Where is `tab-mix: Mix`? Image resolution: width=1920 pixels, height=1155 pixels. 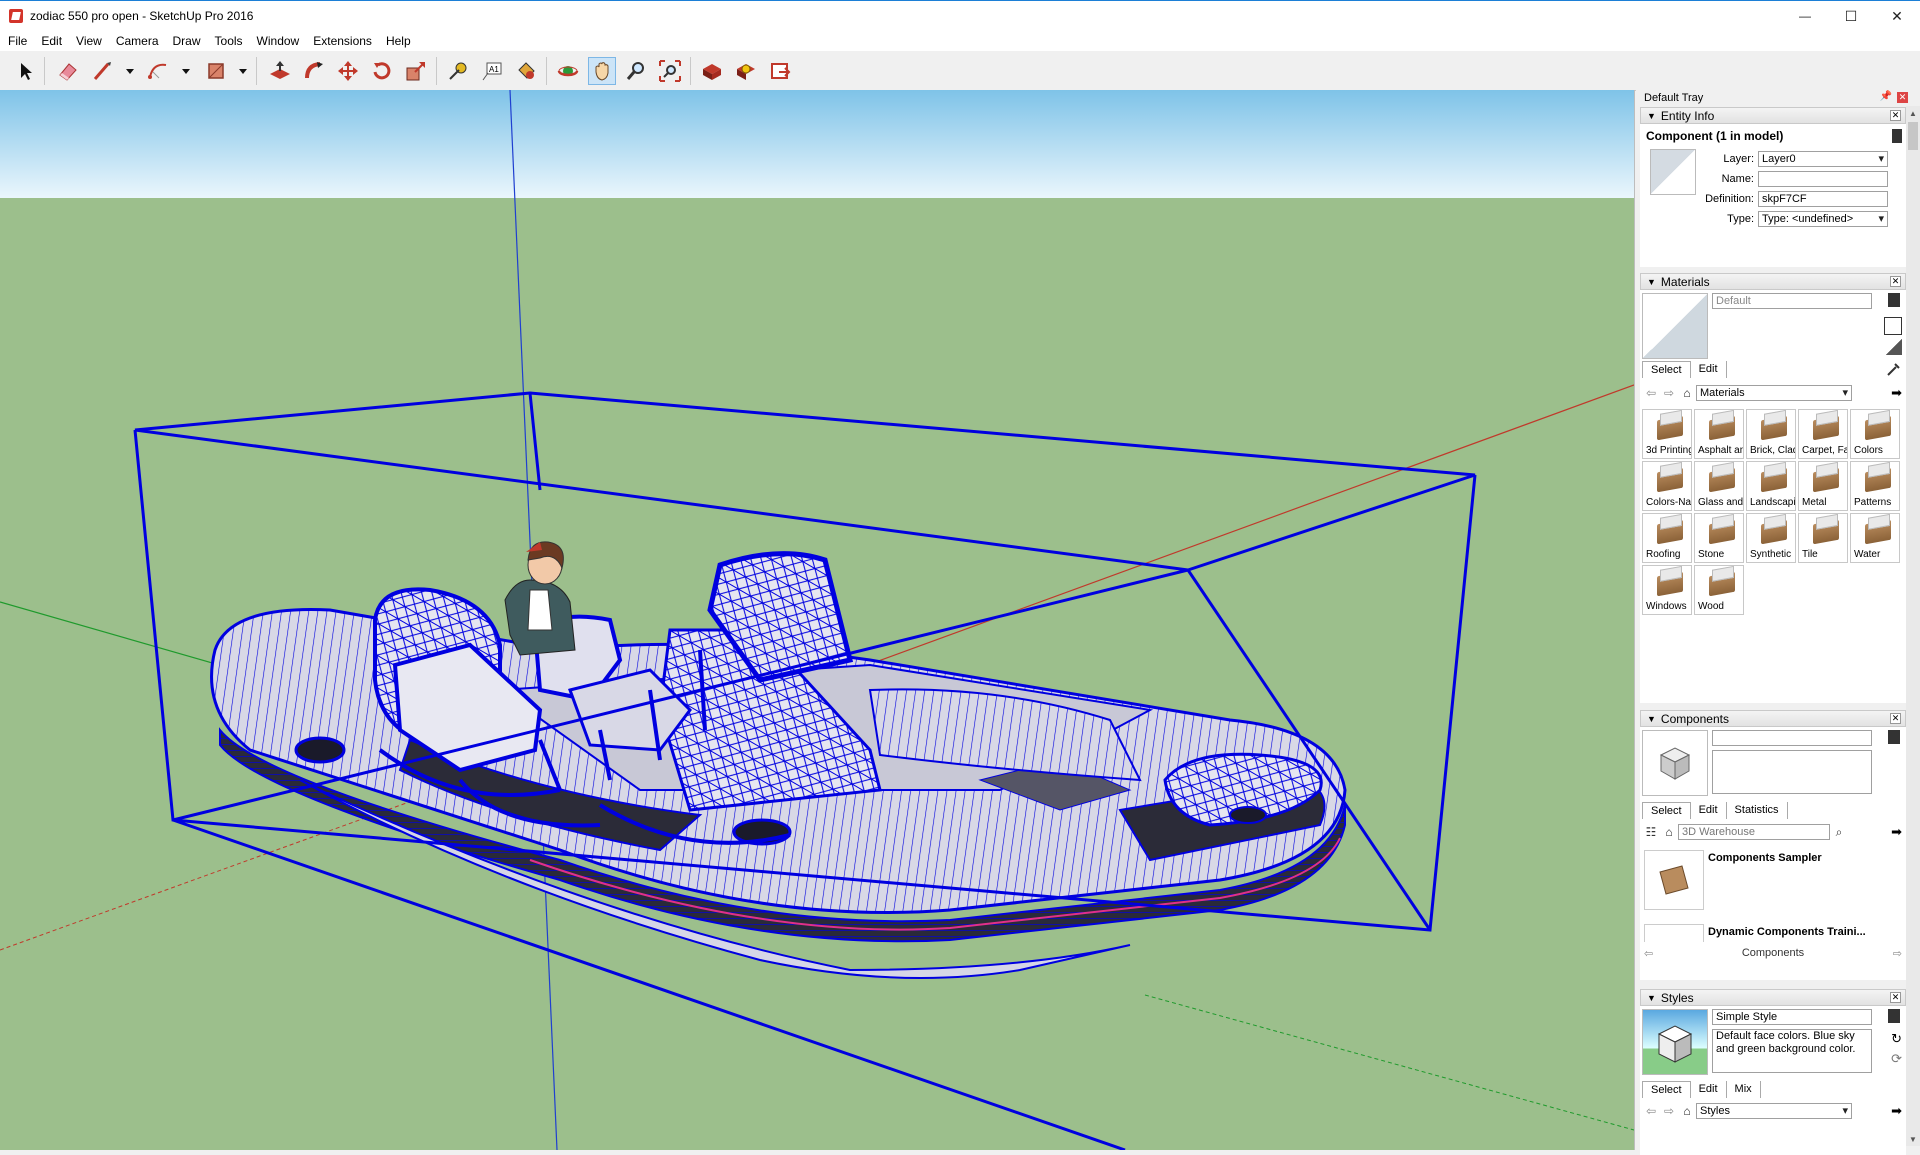
tab-mix: Mix is located at coordinates (1744, 1089).